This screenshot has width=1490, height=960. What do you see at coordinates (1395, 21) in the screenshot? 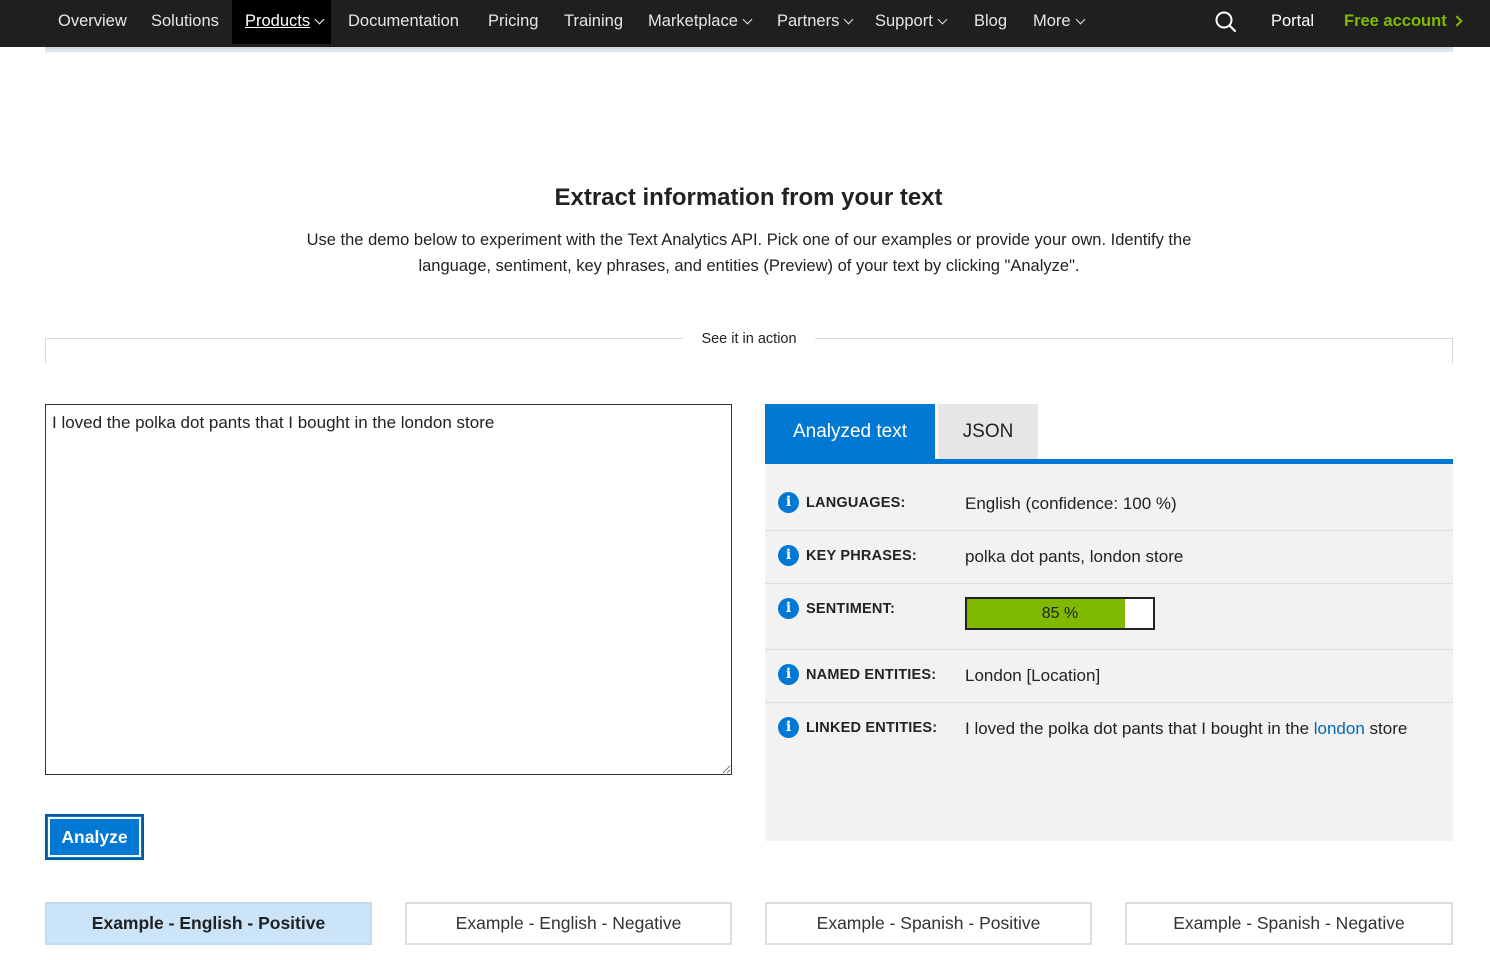
I see `free-account-label: Free account` at bounding box center [1395, 21].